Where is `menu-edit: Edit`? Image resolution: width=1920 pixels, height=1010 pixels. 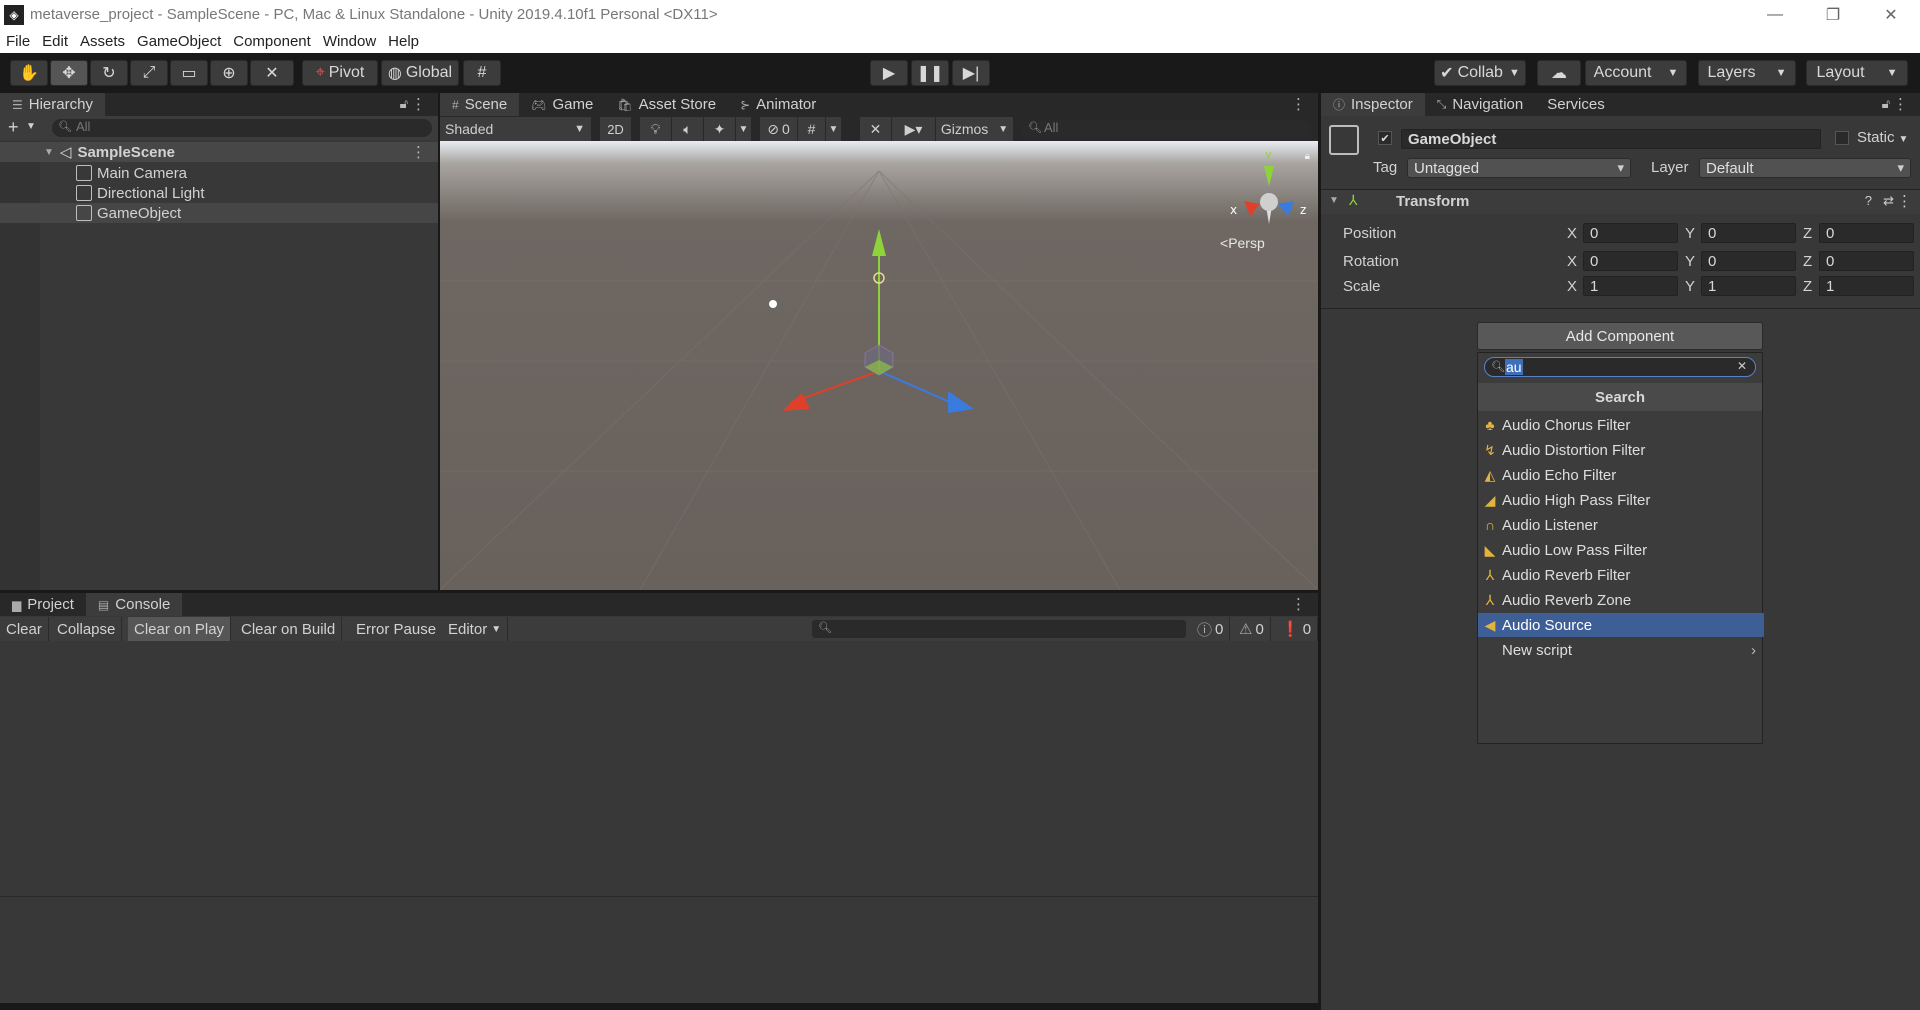 menu-edit: Edit is located at coordinates (55, 41).